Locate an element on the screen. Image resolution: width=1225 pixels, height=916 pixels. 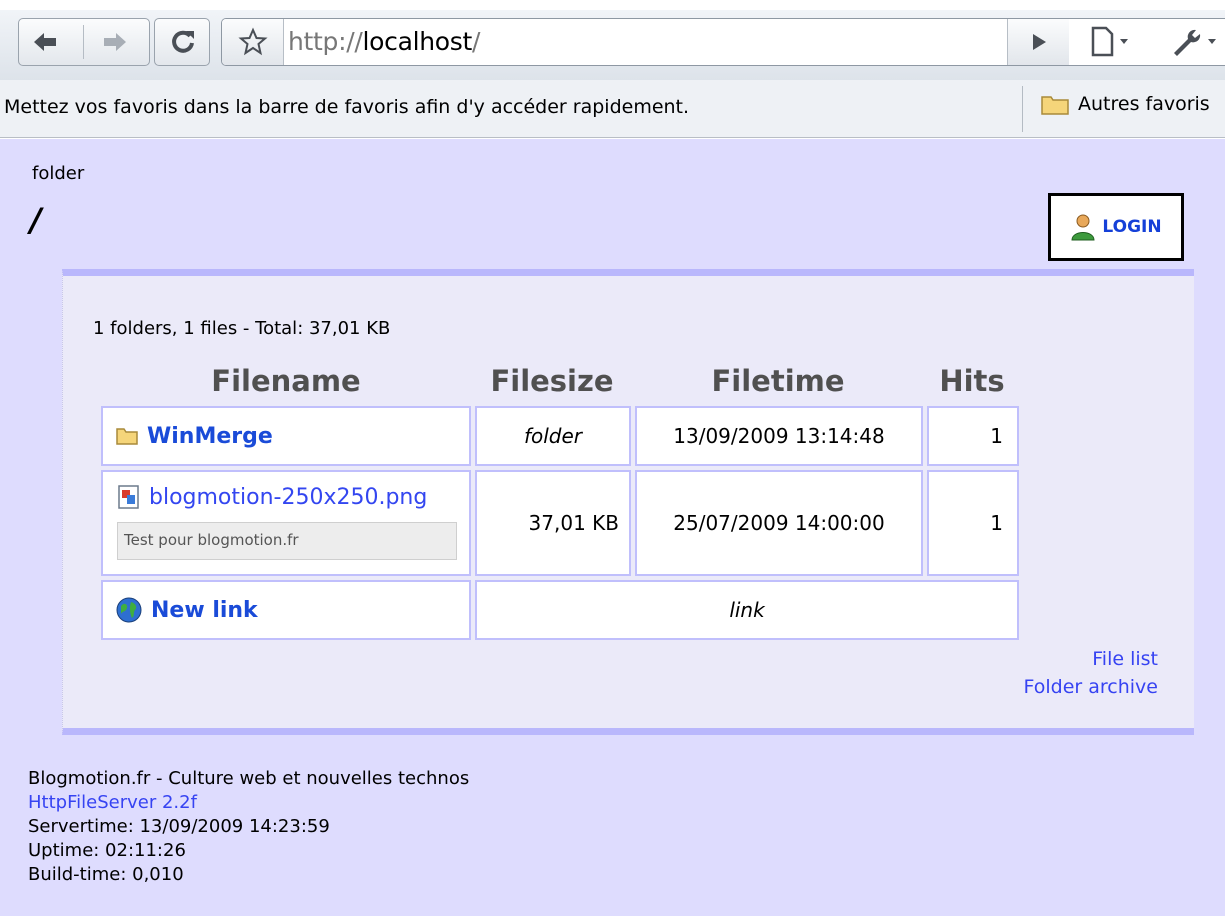
reload-group is located at coordinates (182, 42).